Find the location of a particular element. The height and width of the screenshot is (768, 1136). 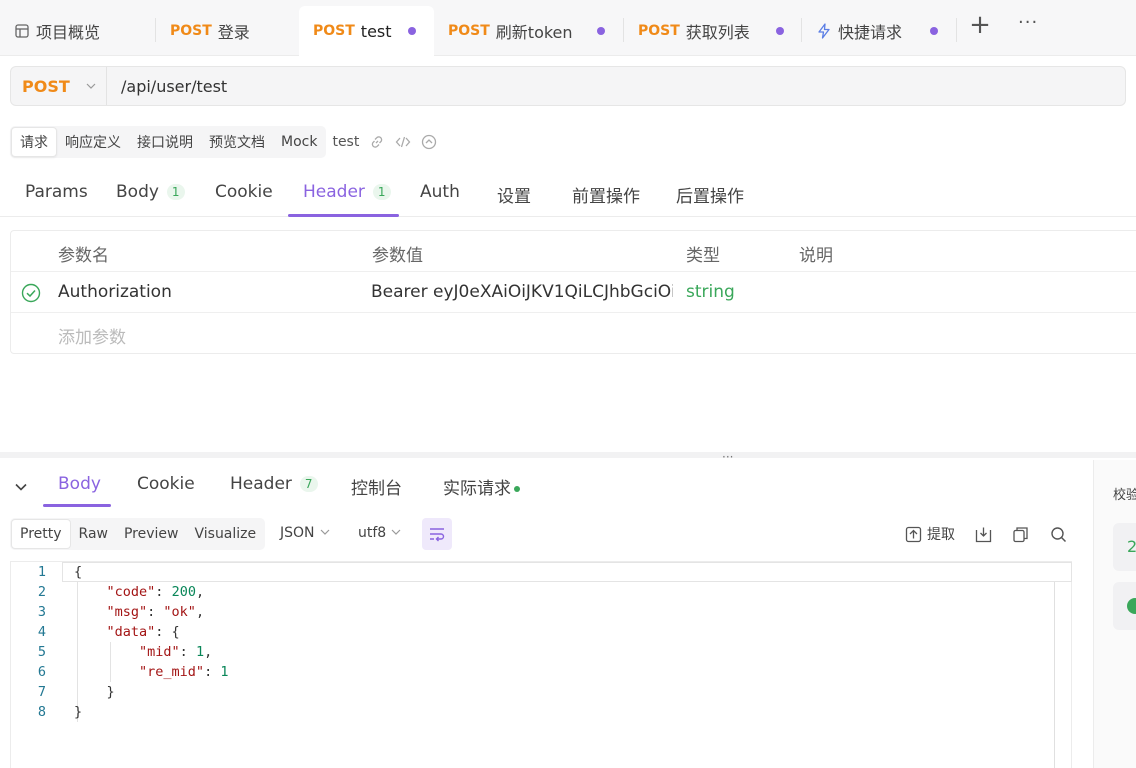

tab-cookie: Cookie is located at coordinates (244, 192).